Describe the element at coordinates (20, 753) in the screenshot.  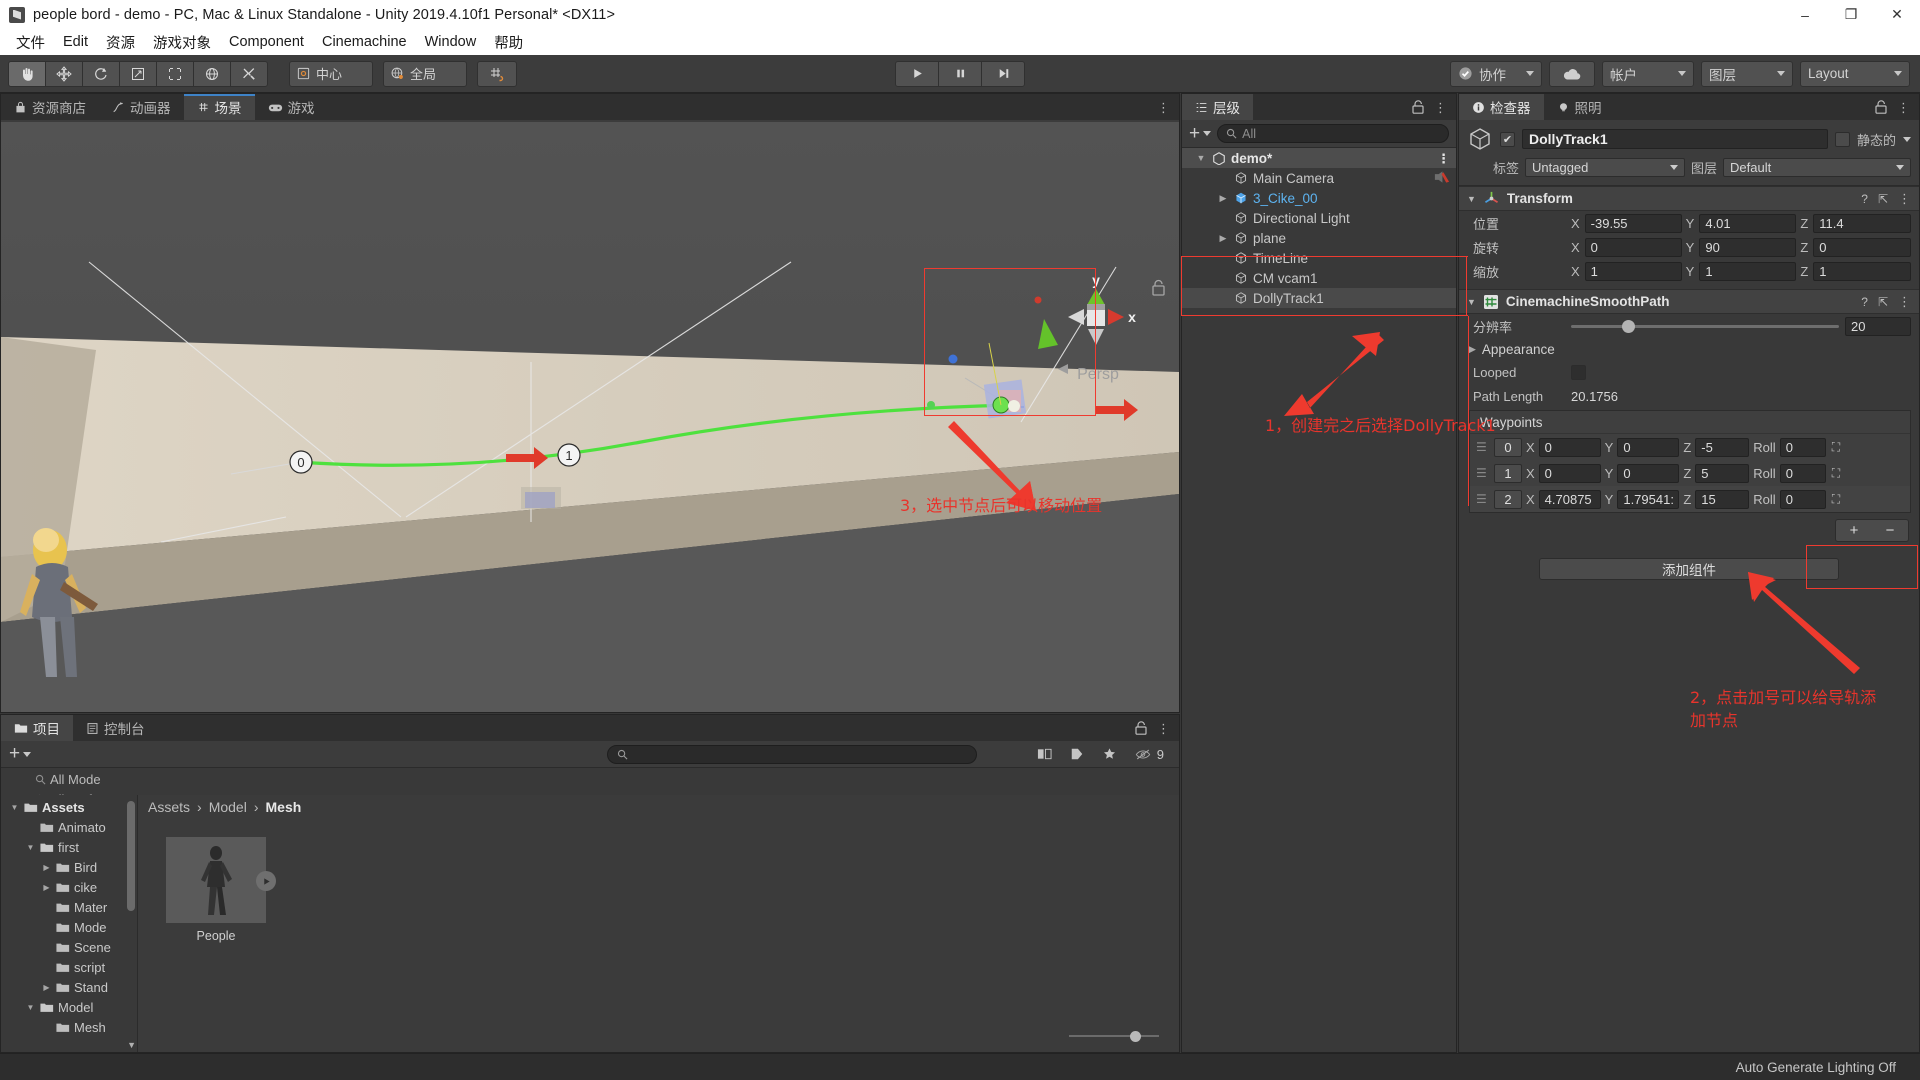
I see `project-create-button: +` at that location.